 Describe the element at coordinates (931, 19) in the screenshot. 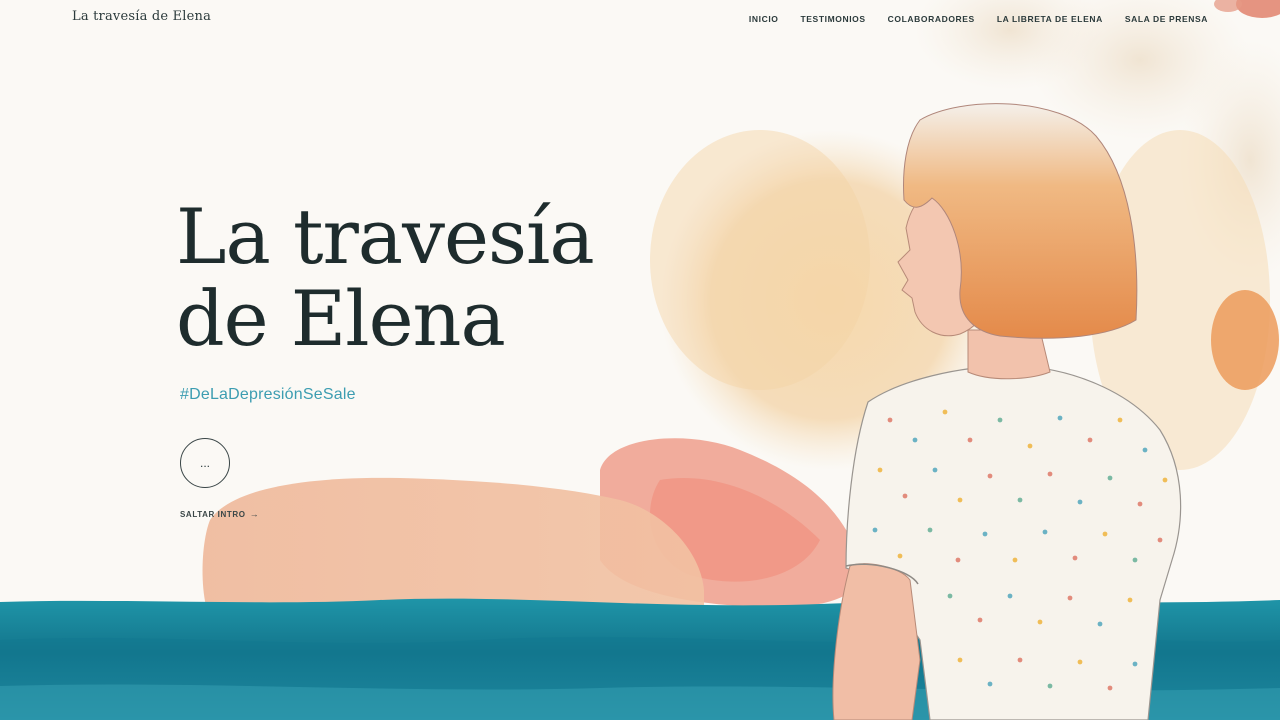

I see `nav-item-colaboradores: COLABORADORES` at that location.